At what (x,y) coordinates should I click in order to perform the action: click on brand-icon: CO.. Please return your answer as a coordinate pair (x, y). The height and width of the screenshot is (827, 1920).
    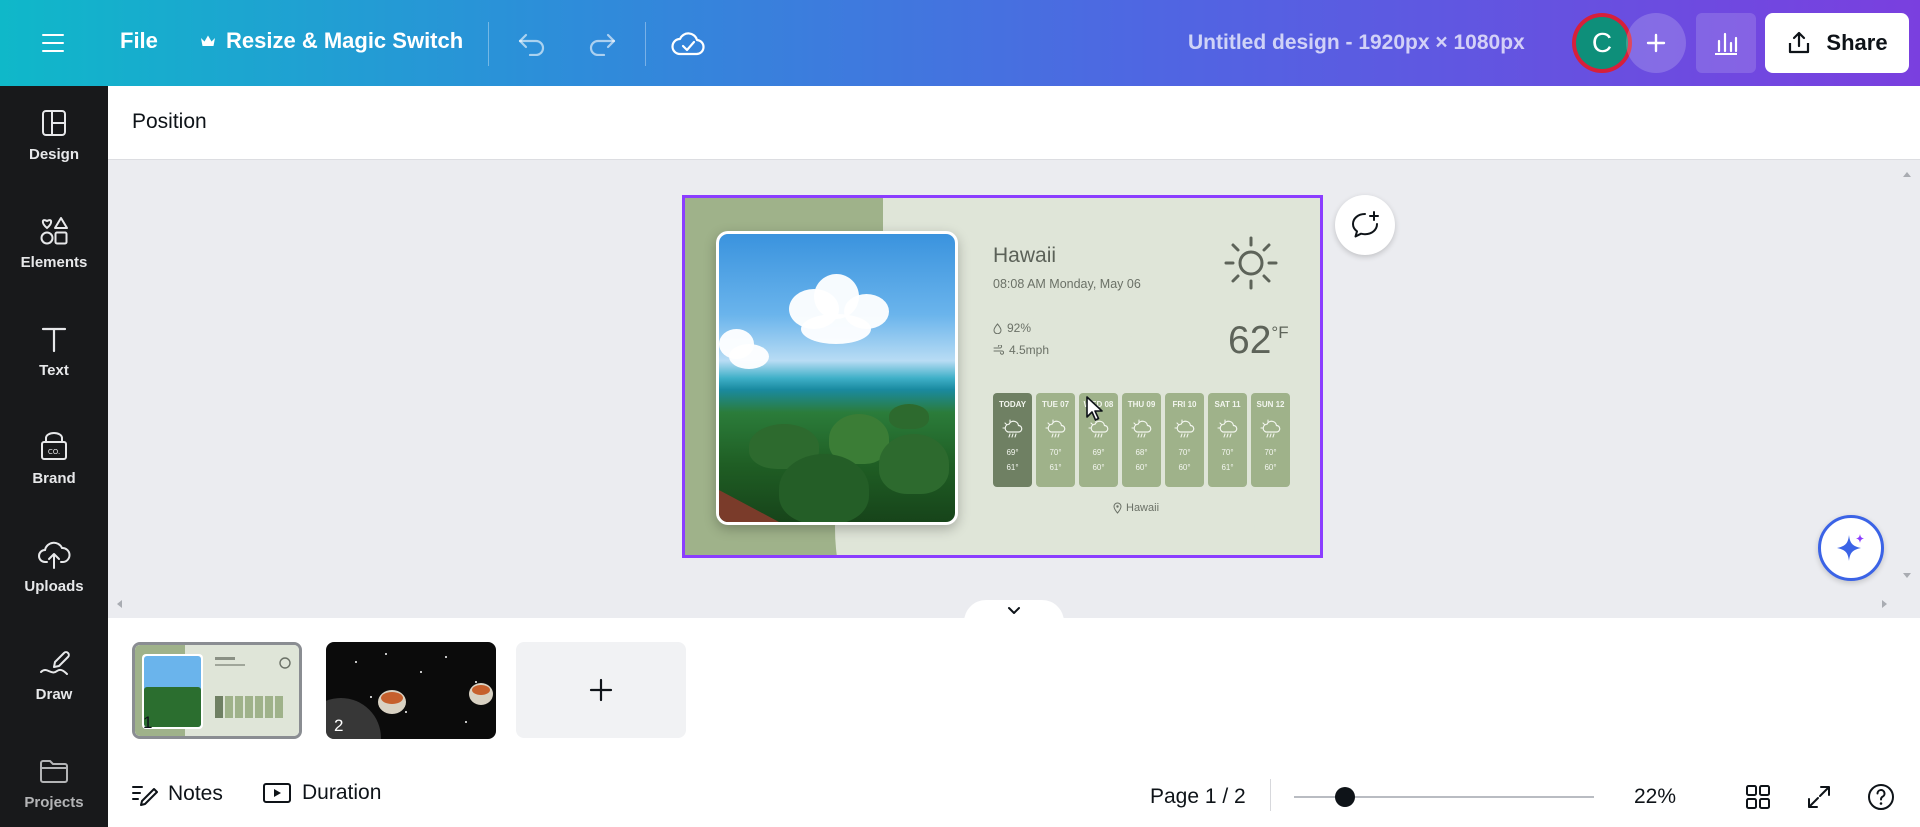
    Looking at the image, I should click on (54, 445).